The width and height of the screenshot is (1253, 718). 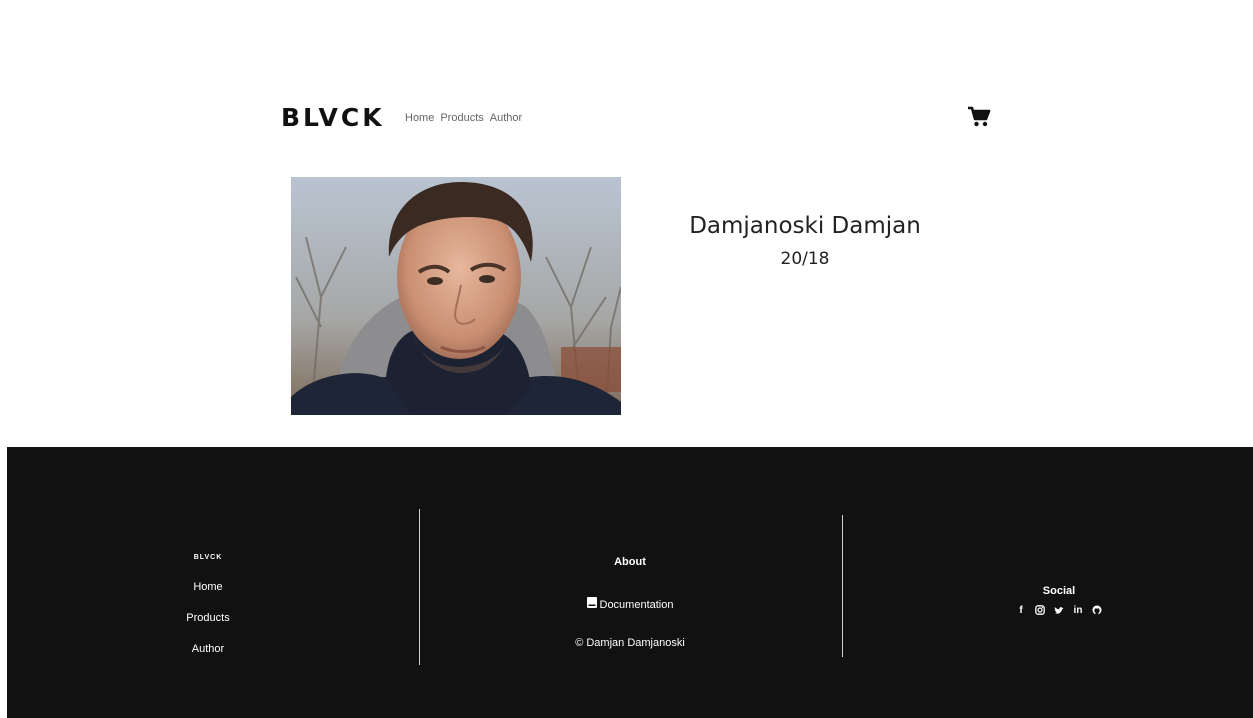 I want to click on footer-home-link: Home, so click(x=208, y=587).